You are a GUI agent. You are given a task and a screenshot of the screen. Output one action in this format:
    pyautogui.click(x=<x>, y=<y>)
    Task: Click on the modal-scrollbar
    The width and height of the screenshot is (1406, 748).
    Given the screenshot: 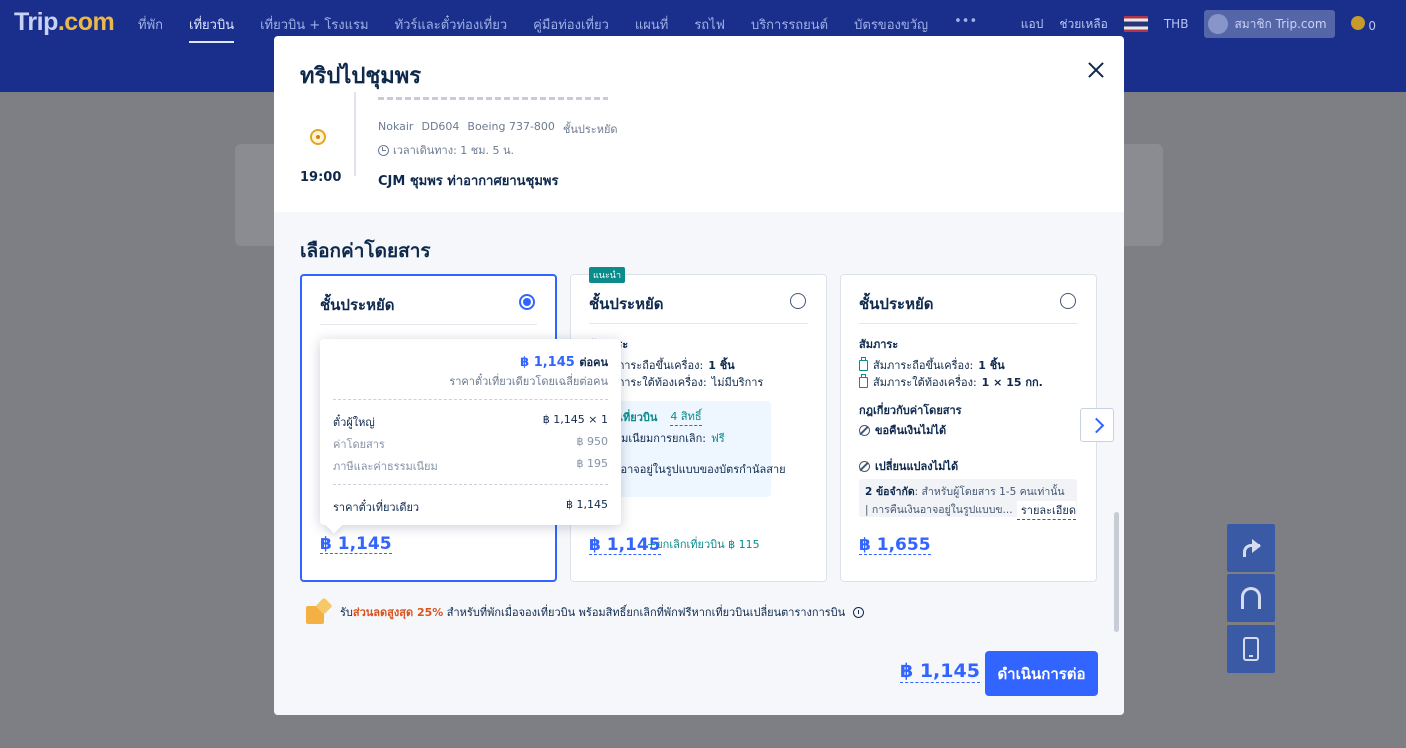 What is the action you would take?
    pyautogui.click(x=1116, y=572)
    